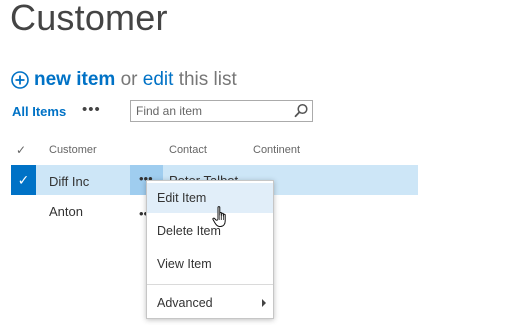  I want to click on menu-item-advanced: Advanced, so click(210, 303).